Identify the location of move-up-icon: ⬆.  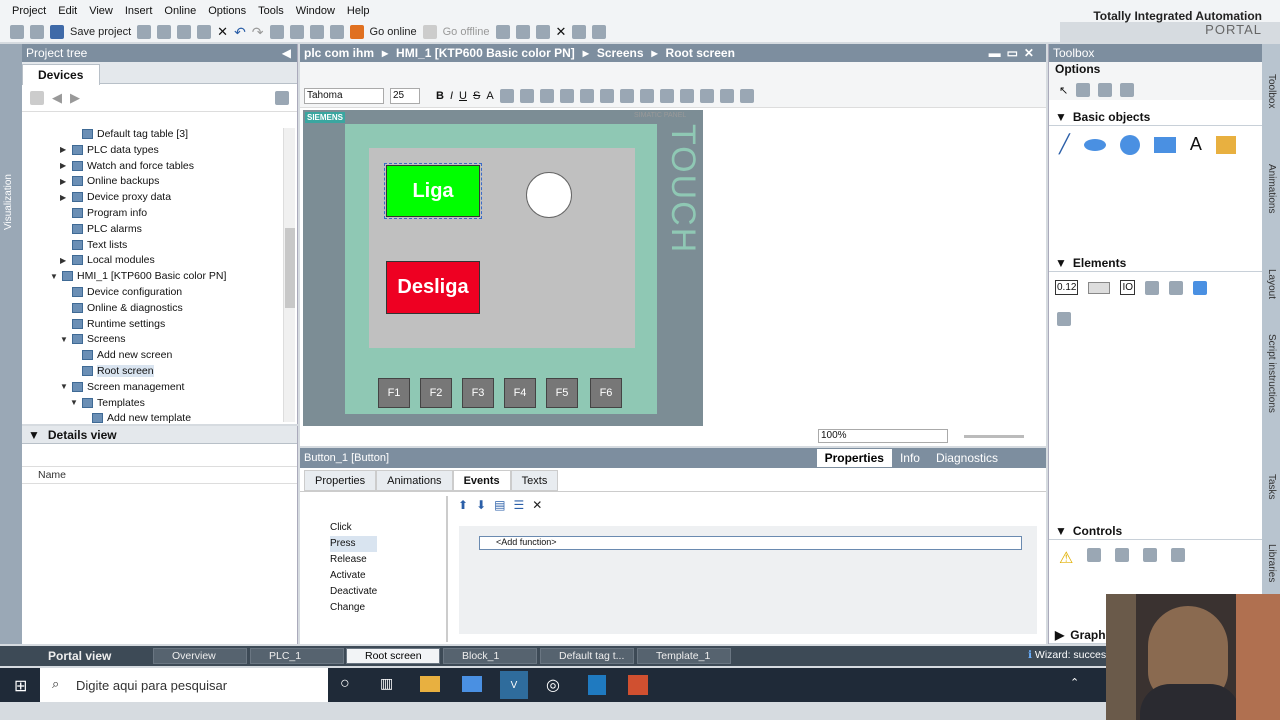
(463, 505).